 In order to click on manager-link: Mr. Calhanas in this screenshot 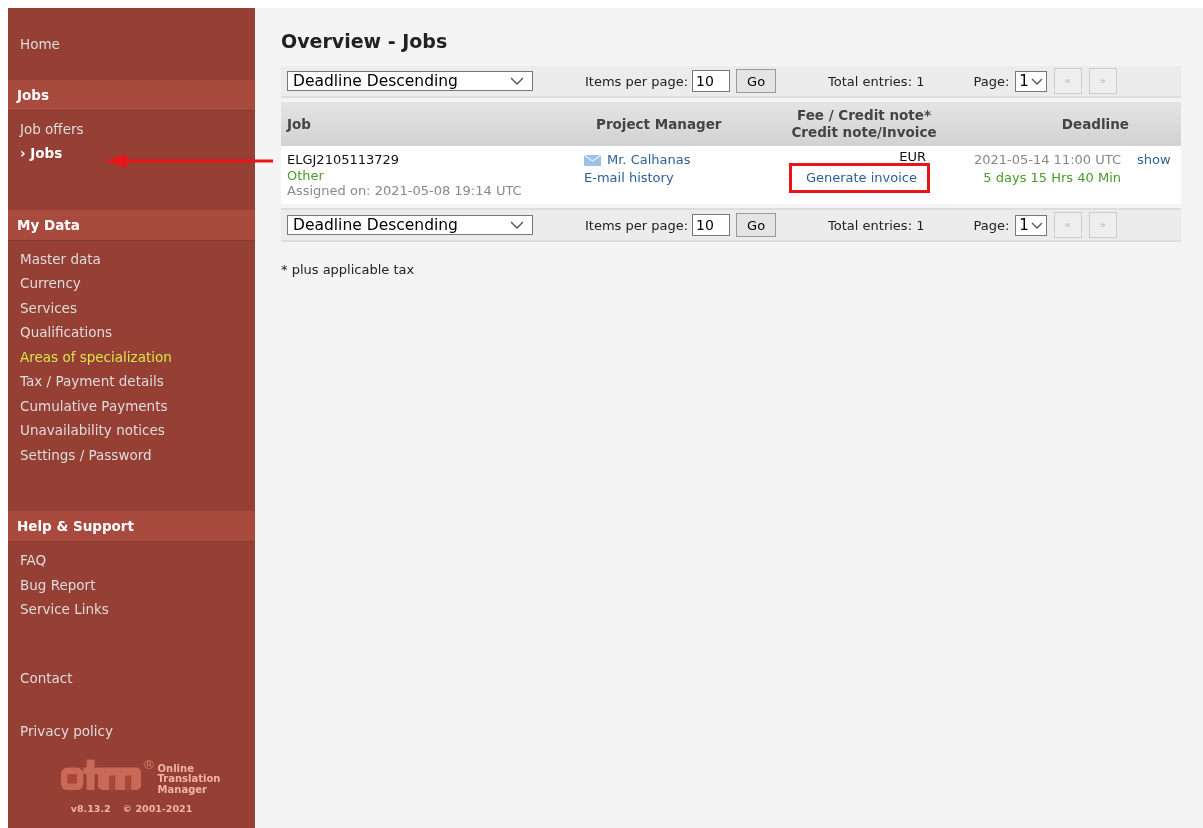, I will do `click(637, 160)`.